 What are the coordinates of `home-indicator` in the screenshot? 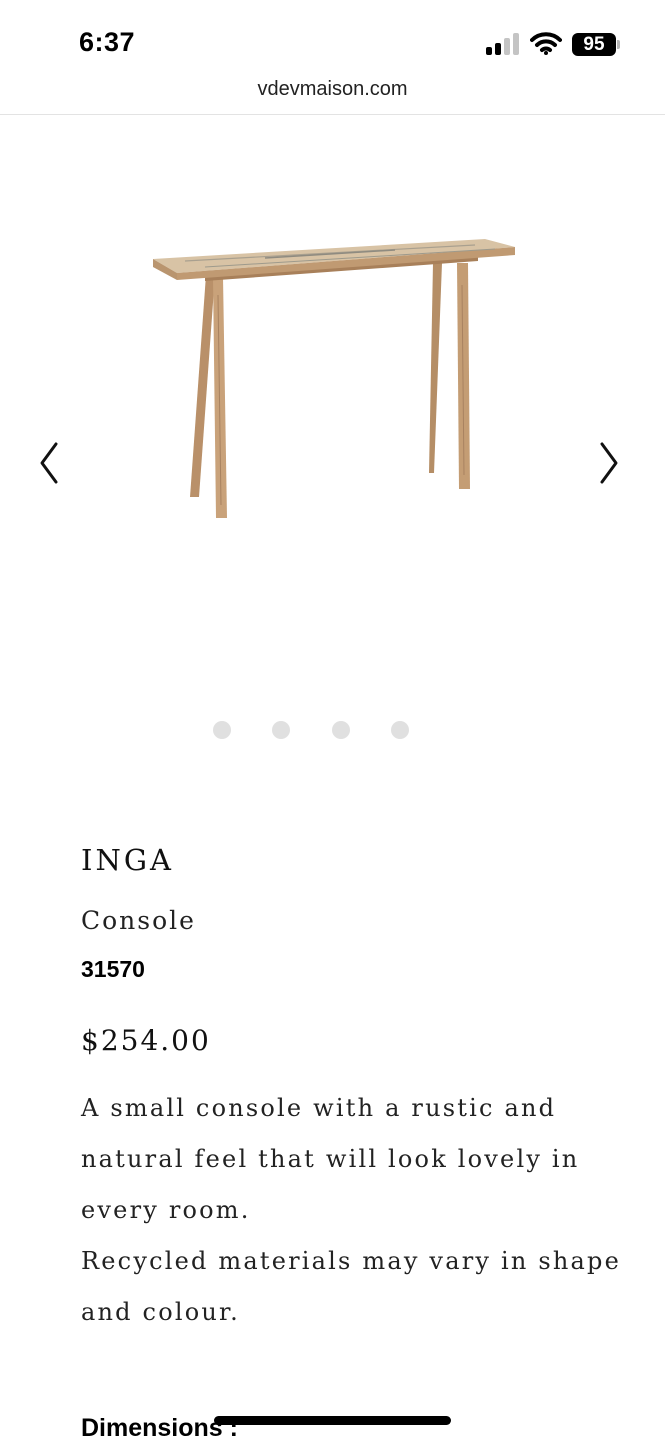 It's located at (332, 1420).